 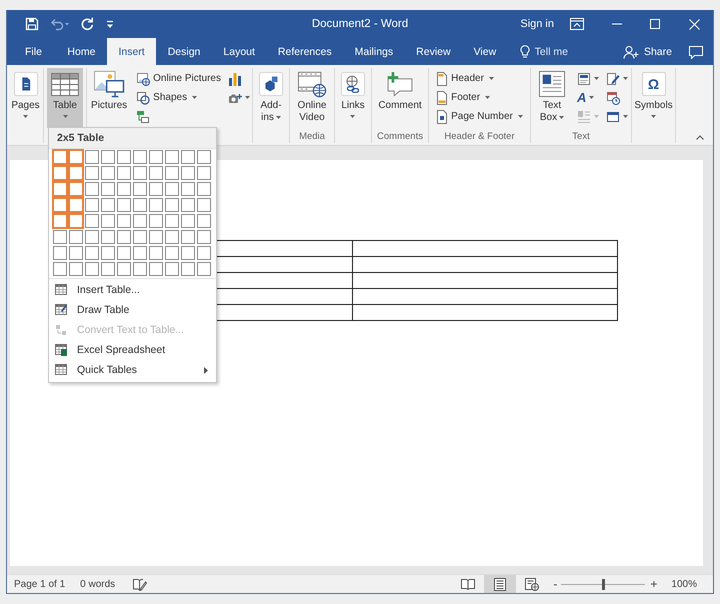 What do you see at coordinates (131, 51) in the screenshot?
I see `ribbon-tab: Insert` at bounding box center [131, 51].